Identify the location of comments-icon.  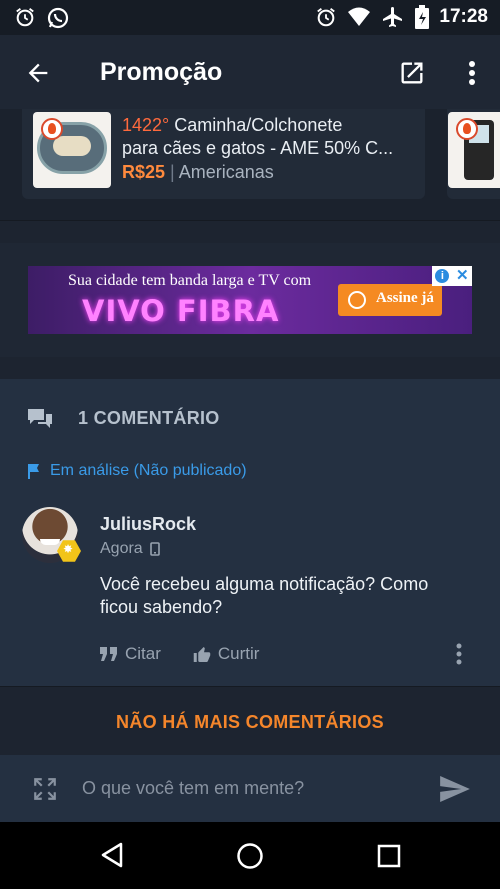
(40, 418).